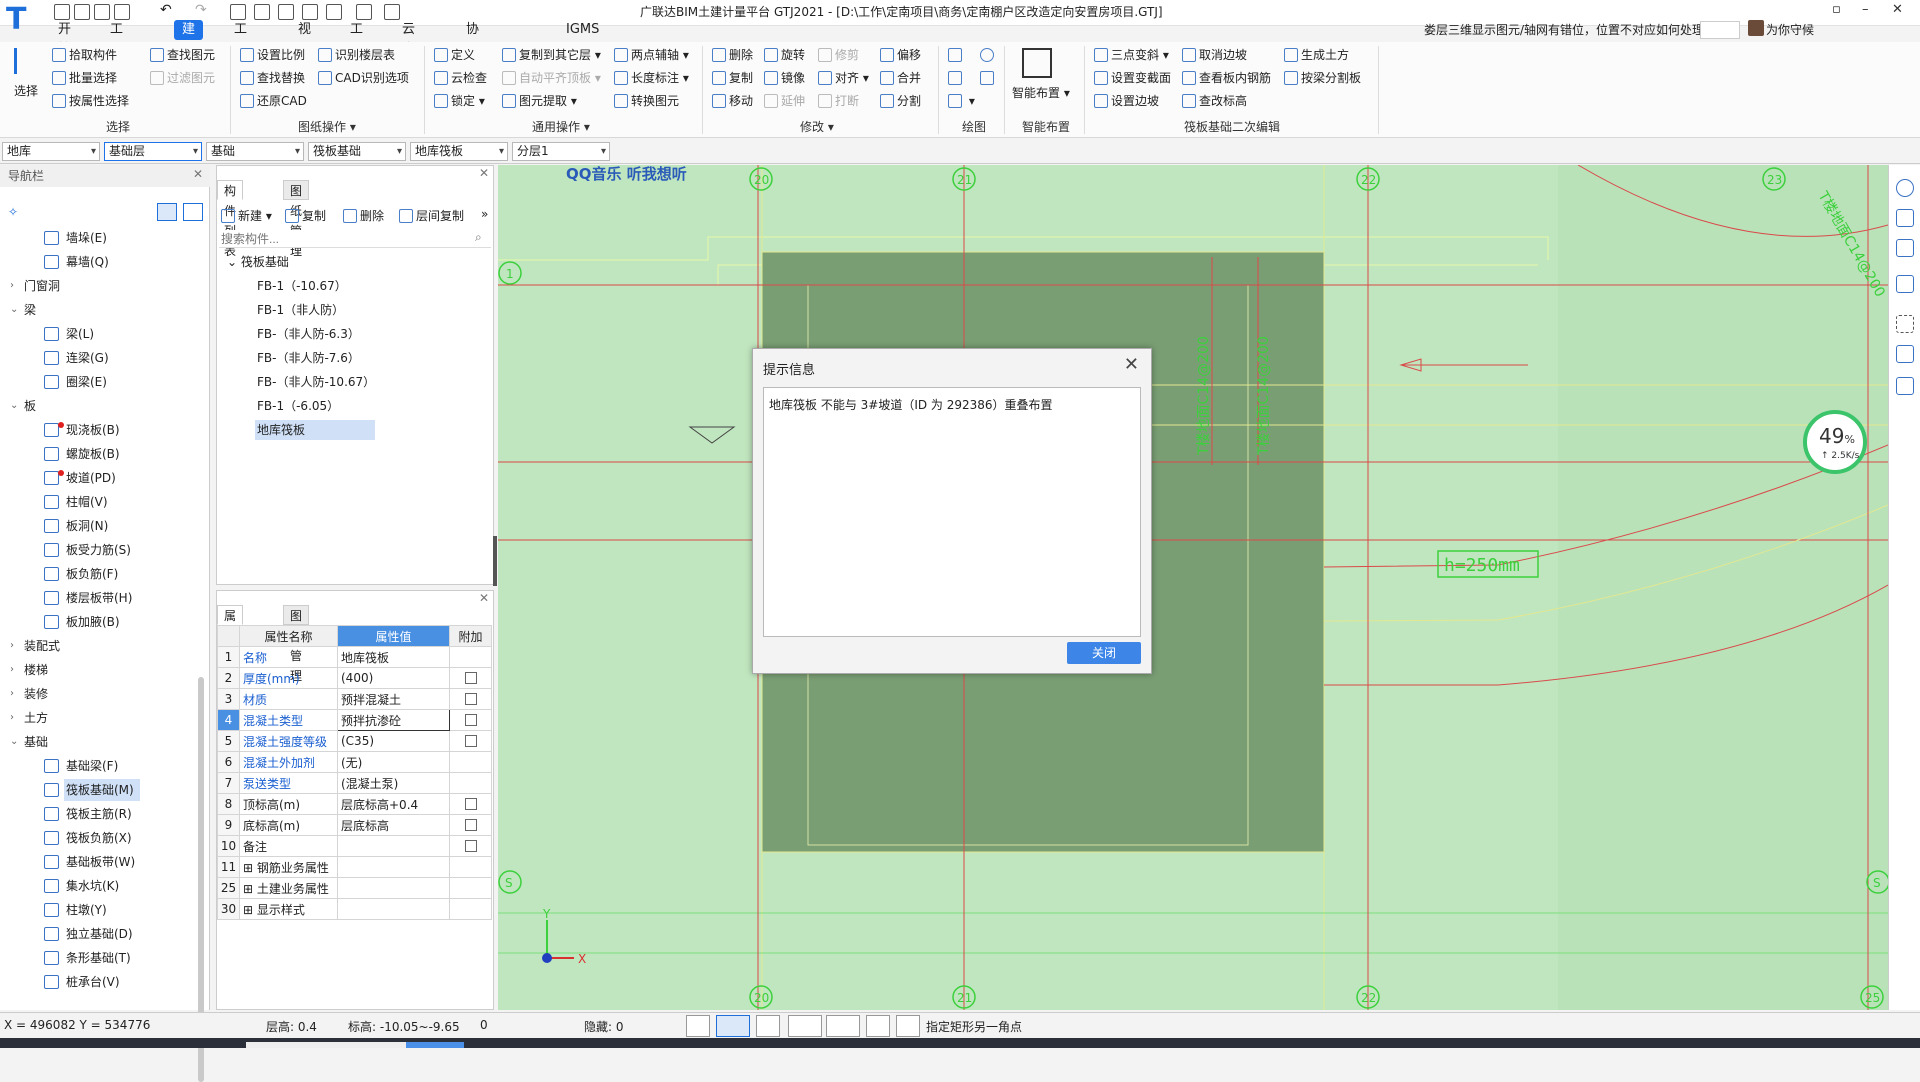 This screenshot has height=1082, width=1920. I want to click on find-element-button: 查找图元, so click(182, 55).